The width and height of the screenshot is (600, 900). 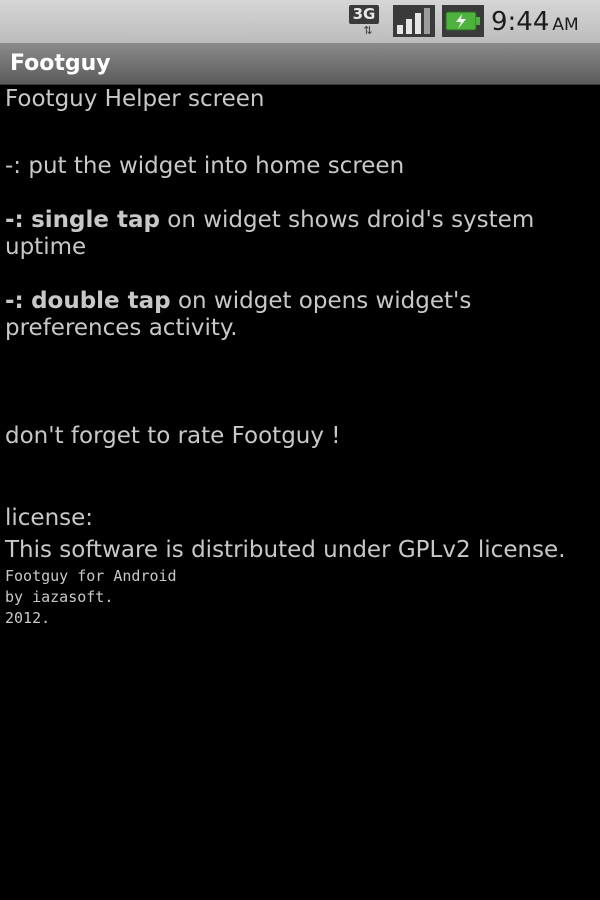 I want to click on status-bar: 3G ⇅ 9:44 AM, so click(x=300, y=22).